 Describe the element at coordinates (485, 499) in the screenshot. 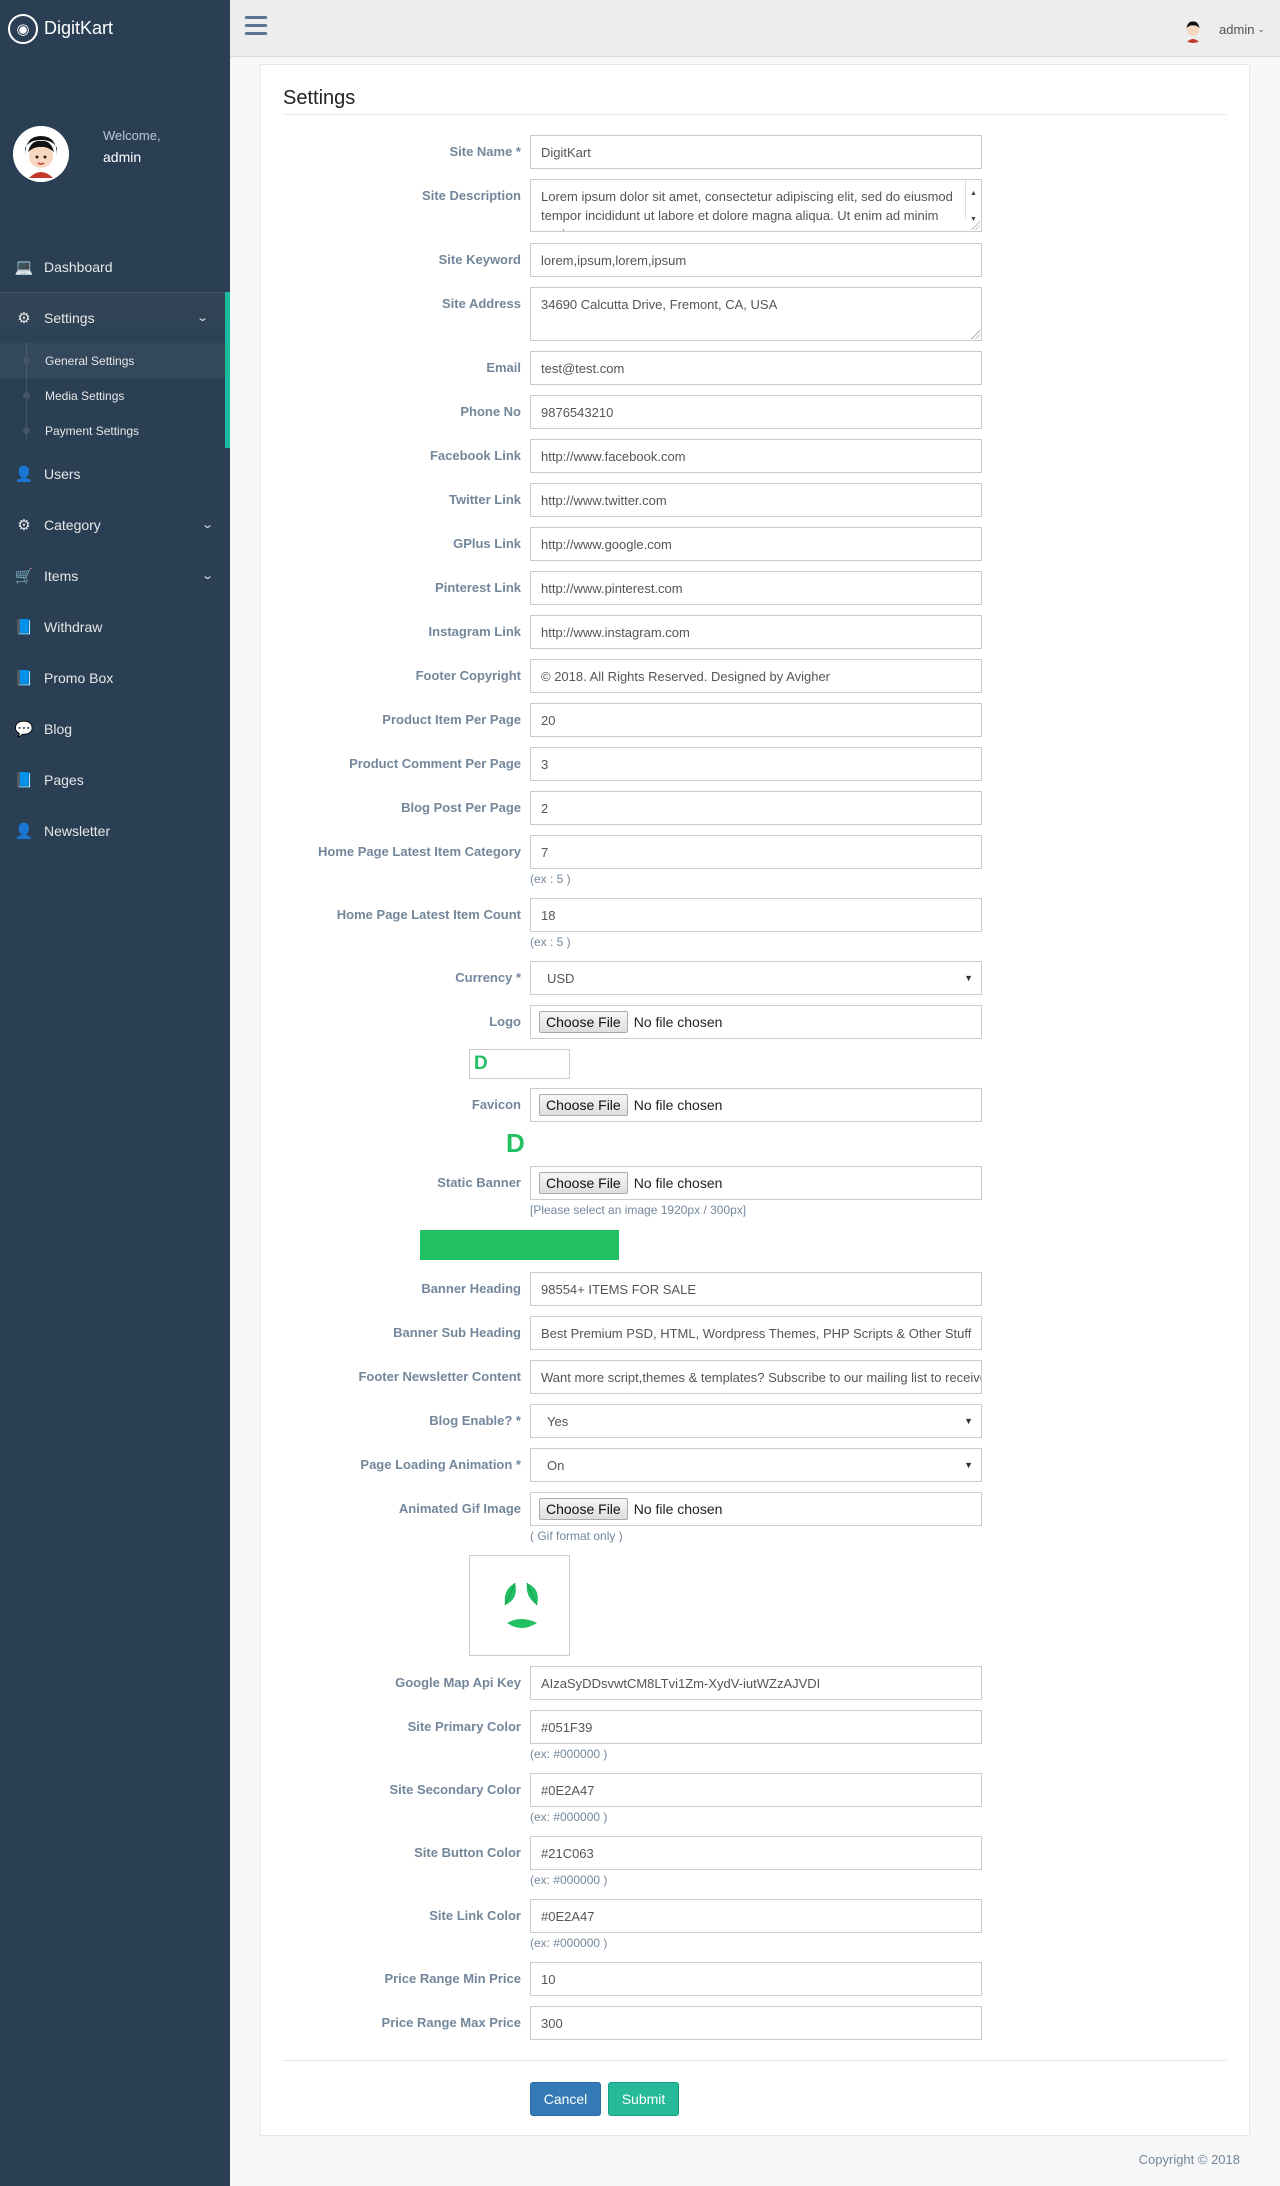

I see `twitter-label: Twitter Link` at that location.